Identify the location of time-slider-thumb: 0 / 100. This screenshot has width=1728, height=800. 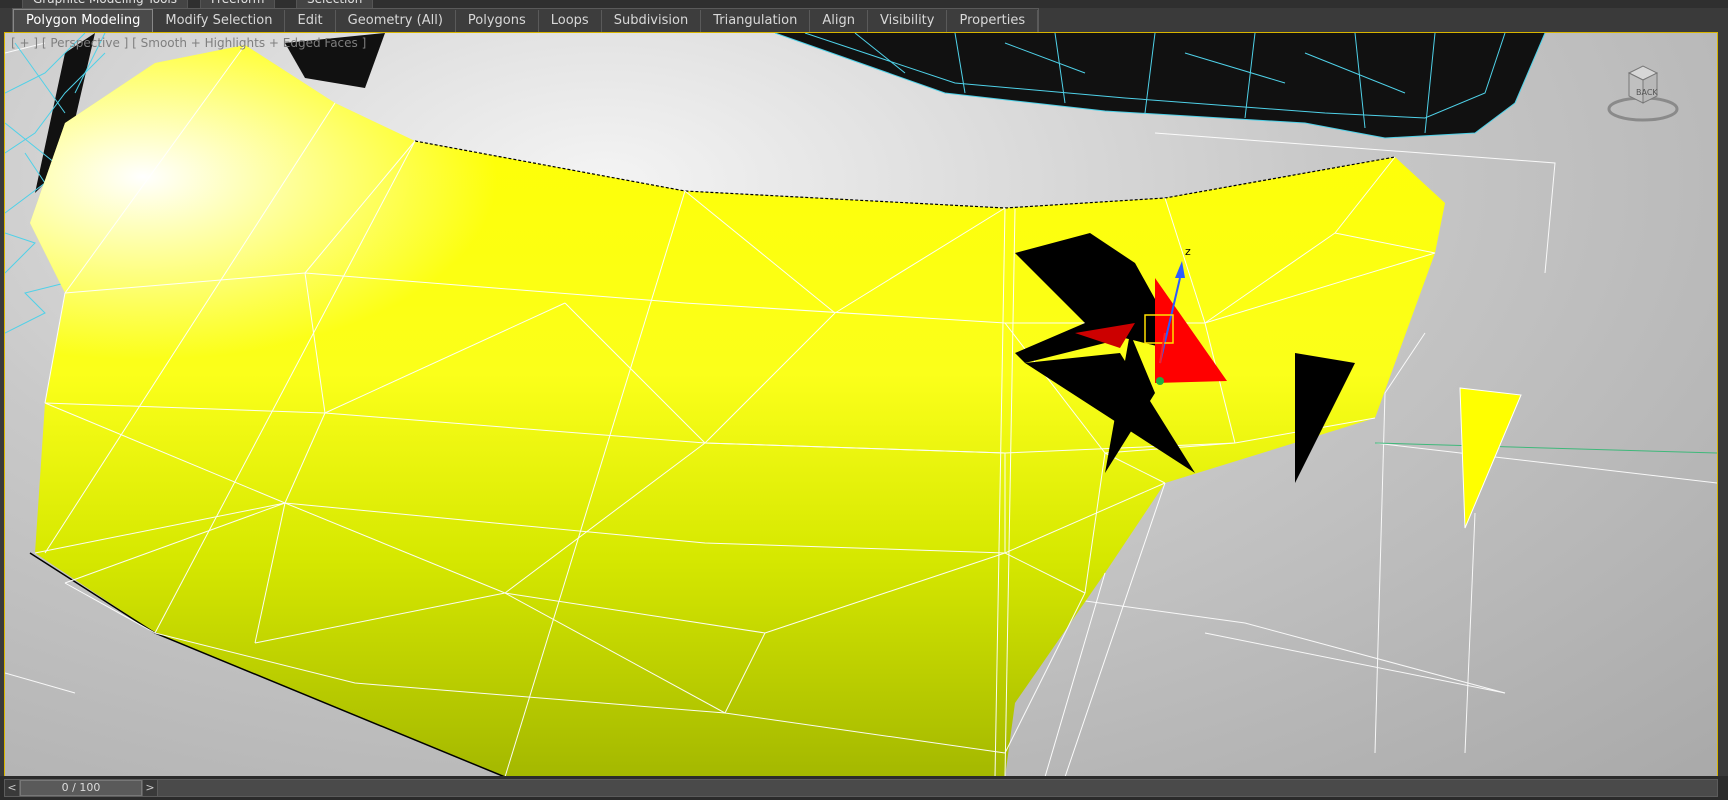
(81, 788).